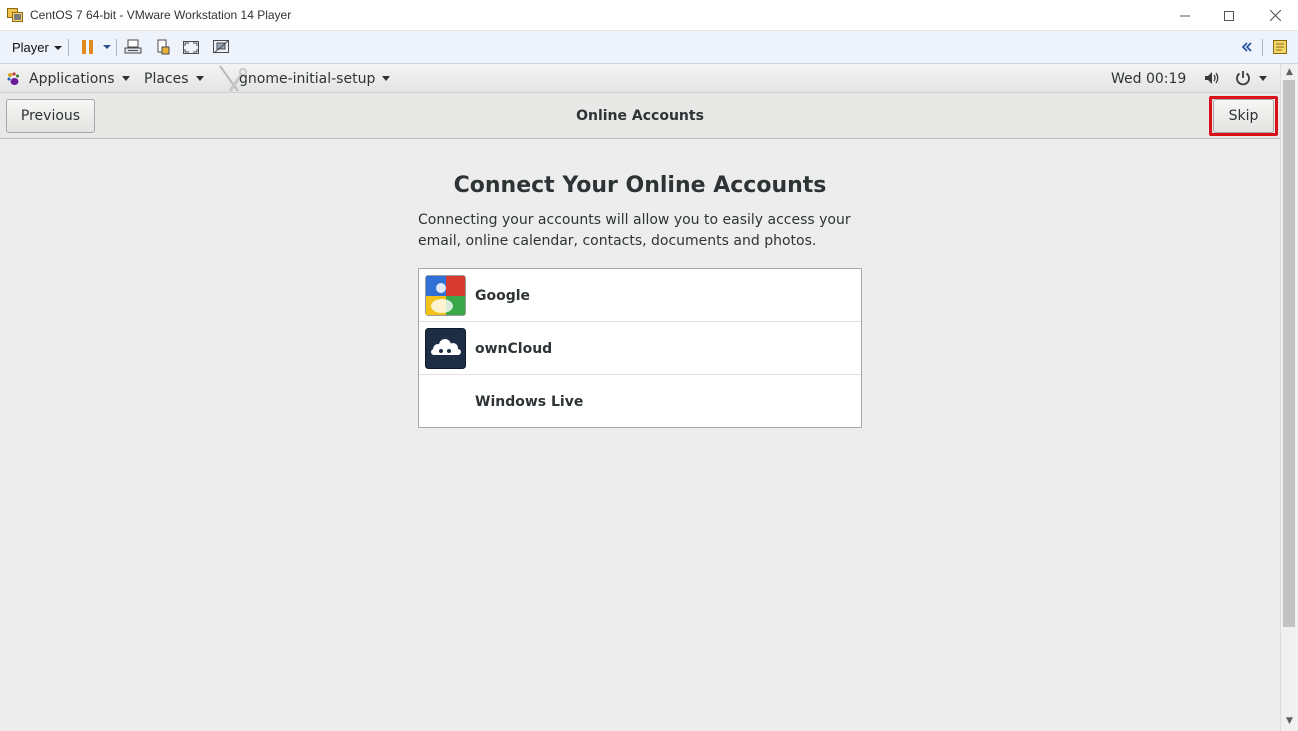 Image resolution: width=1298 pixels, height=731 pixels. I want to click on owncloud-icon, so click(445, 348).